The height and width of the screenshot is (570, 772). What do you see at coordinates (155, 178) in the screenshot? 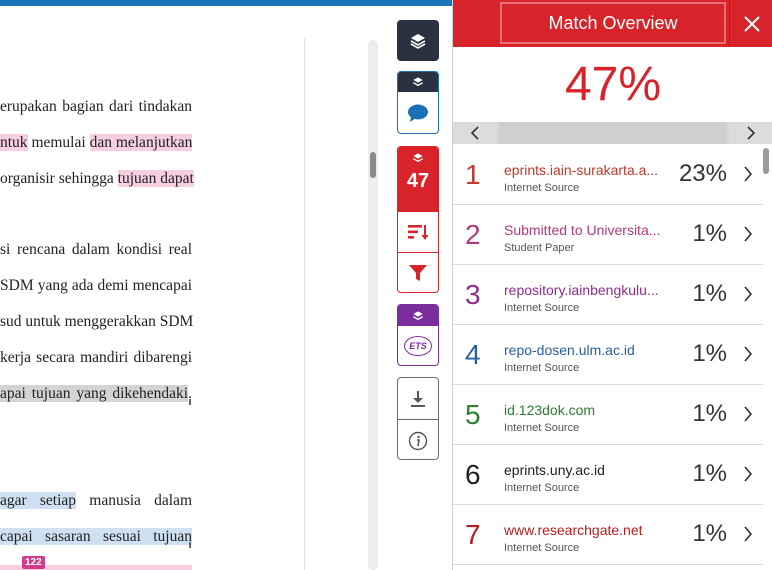
I see `match-highlight: tujuan dapat` at bounding box center [155, 178].